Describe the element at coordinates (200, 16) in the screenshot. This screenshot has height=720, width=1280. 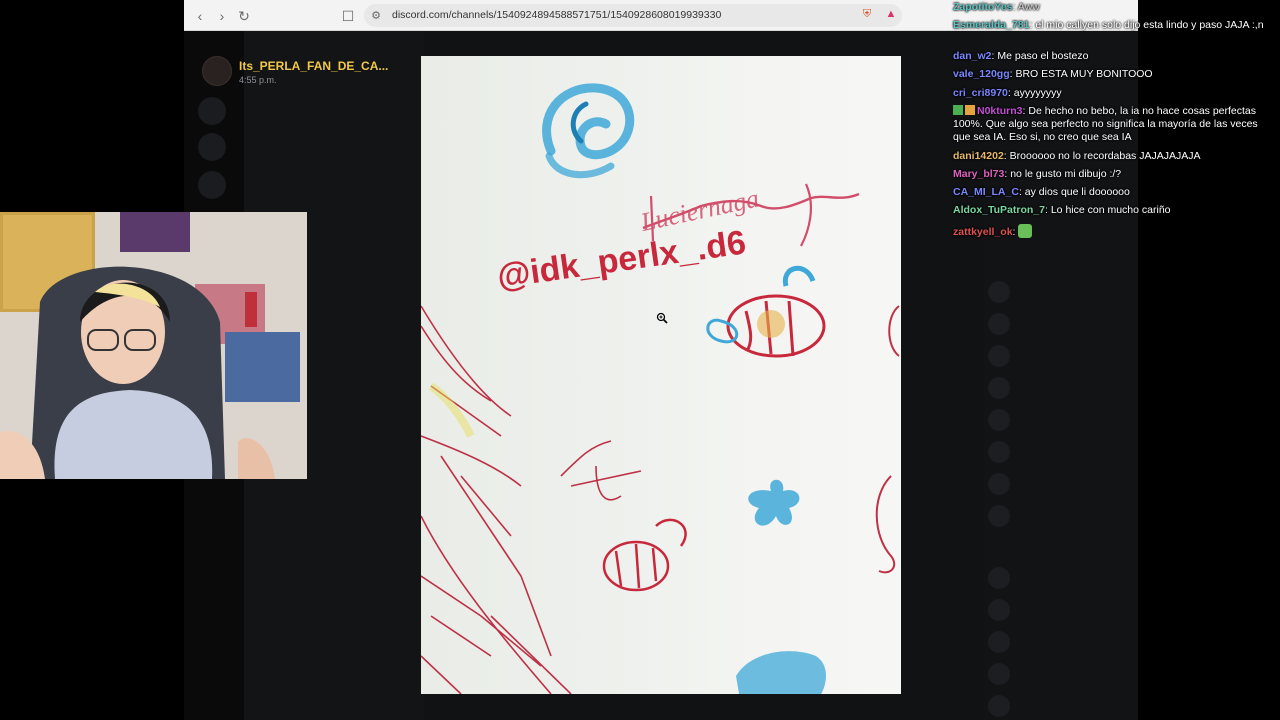
I see `chevron-left-icon: ‹` at that location.